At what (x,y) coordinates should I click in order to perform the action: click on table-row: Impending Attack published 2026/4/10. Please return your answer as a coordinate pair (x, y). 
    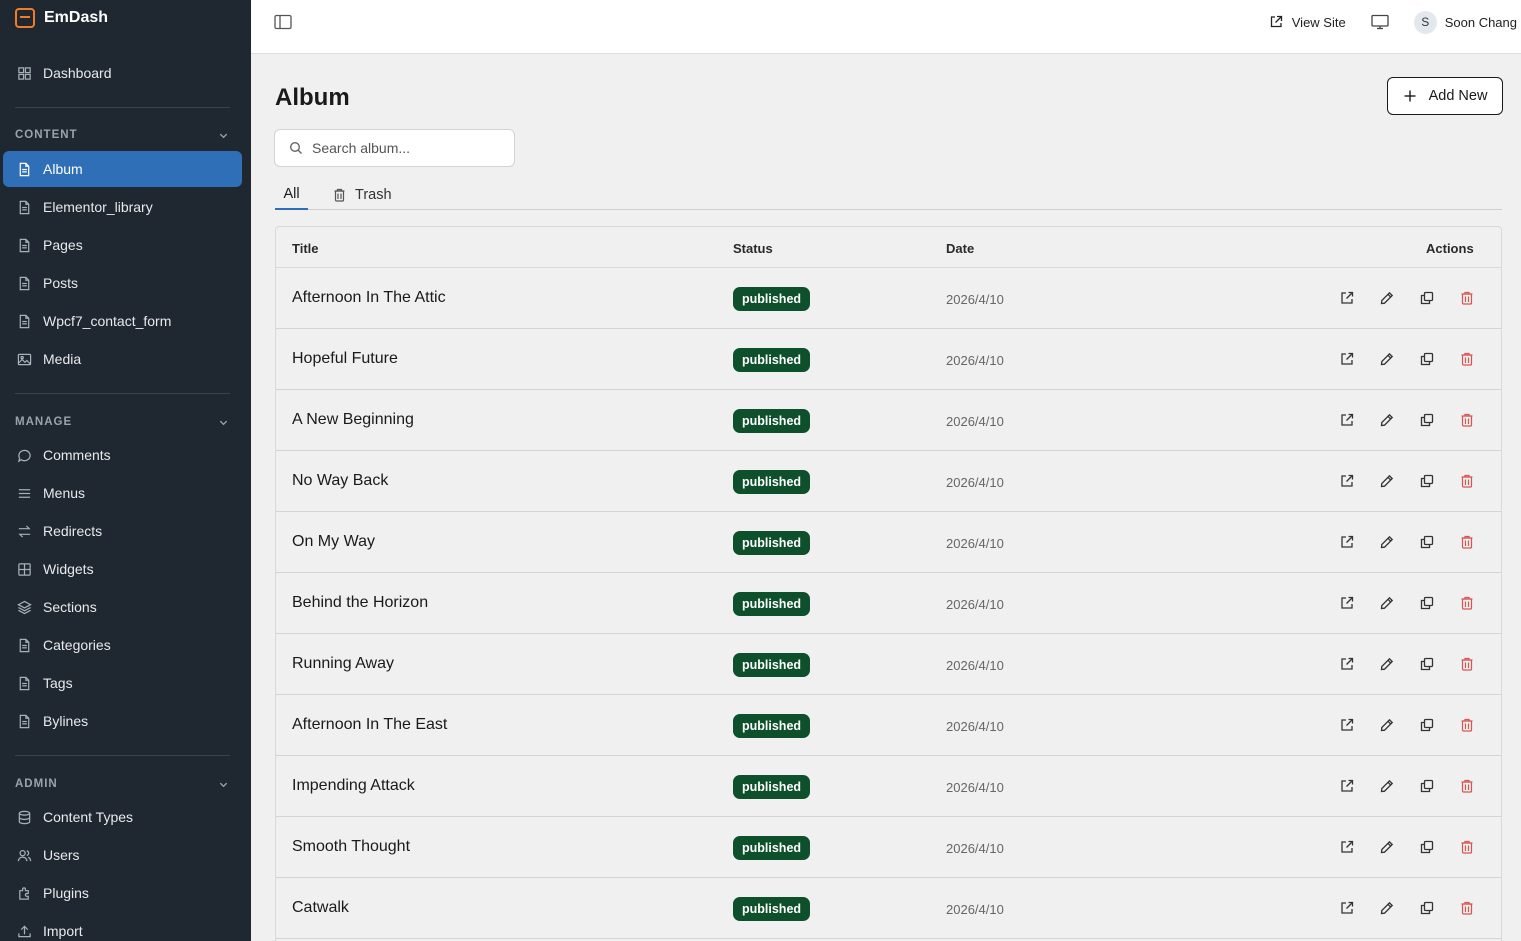
    Looking at the image, I should click on (888, 786).